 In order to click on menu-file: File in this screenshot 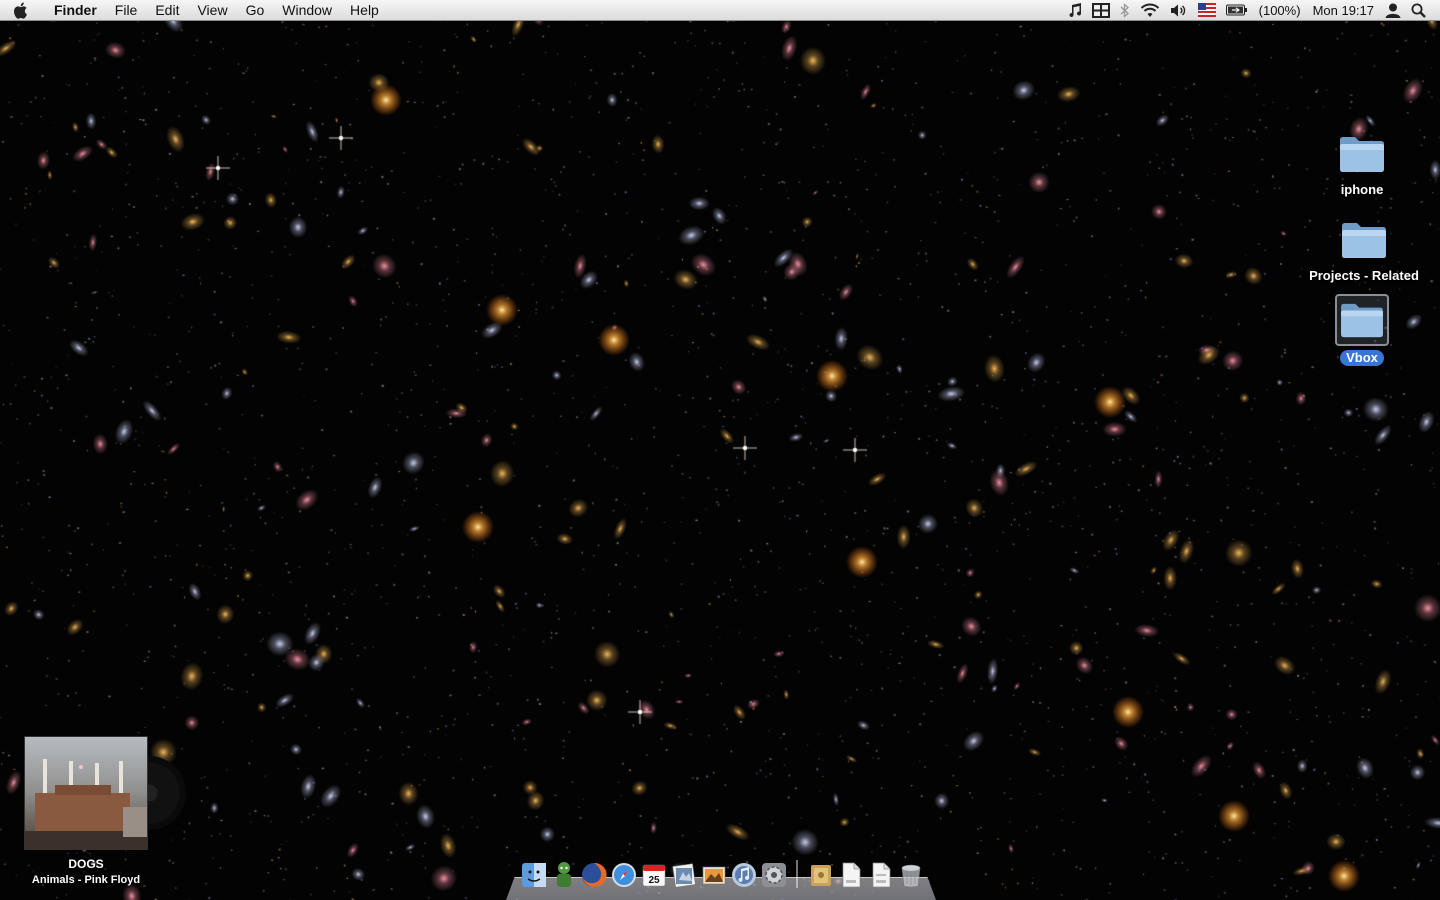, I will do `click(126, 10)`.